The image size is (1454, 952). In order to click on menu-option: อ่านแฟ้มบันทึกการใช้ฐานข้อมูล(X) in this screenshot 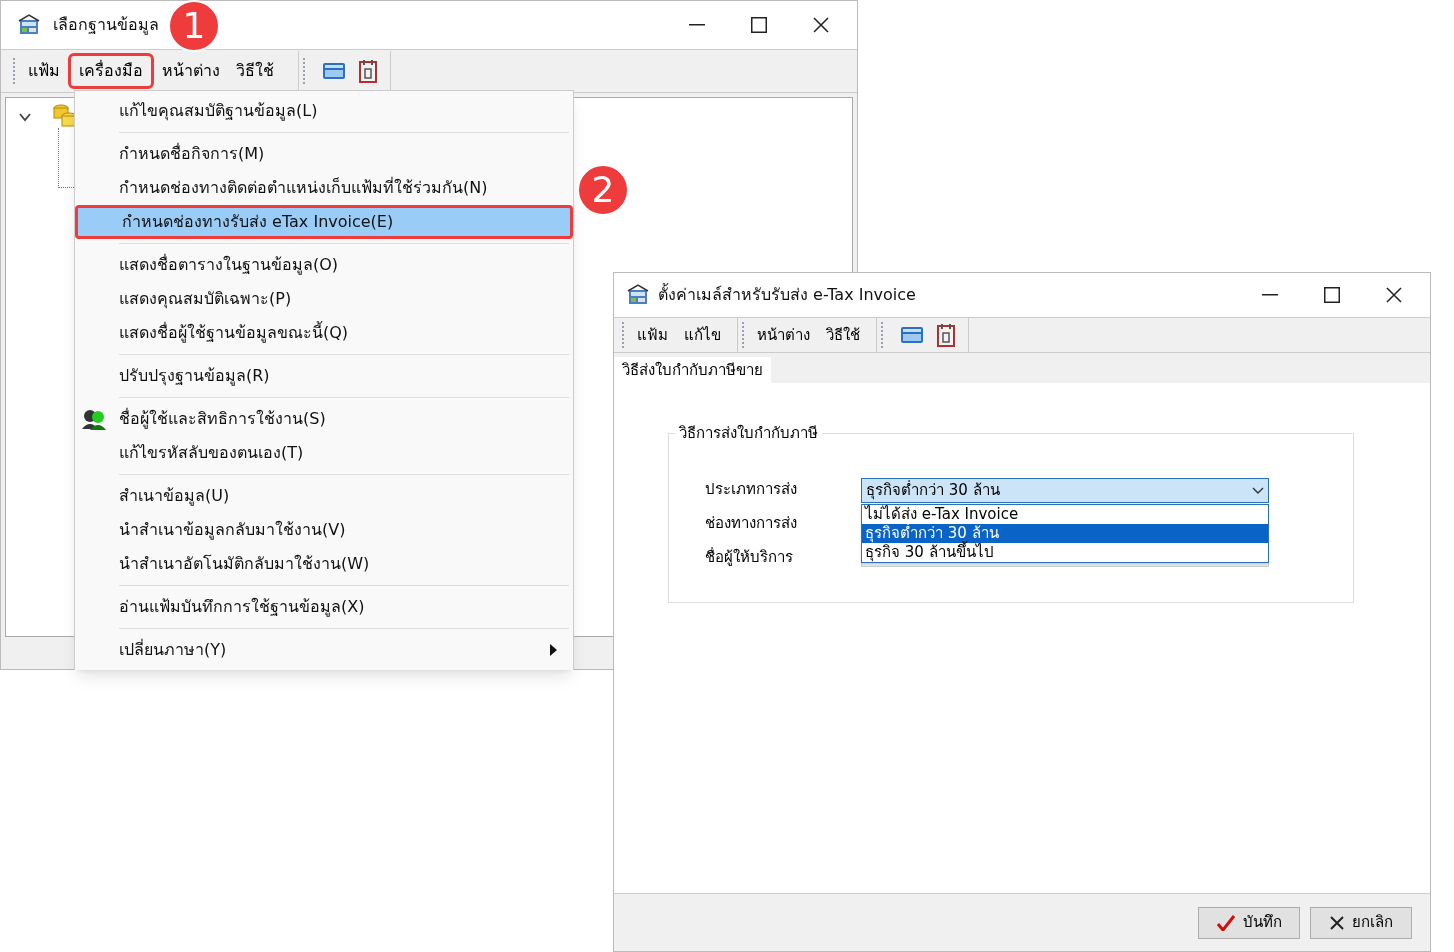, I will do `click(324, 607)`.